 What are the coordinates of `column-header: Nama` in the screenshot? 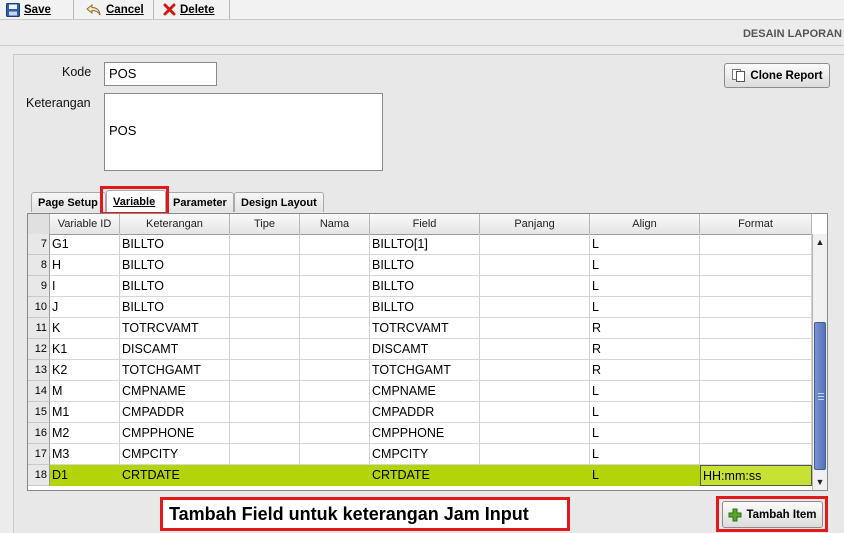 It's located at (335, 224).